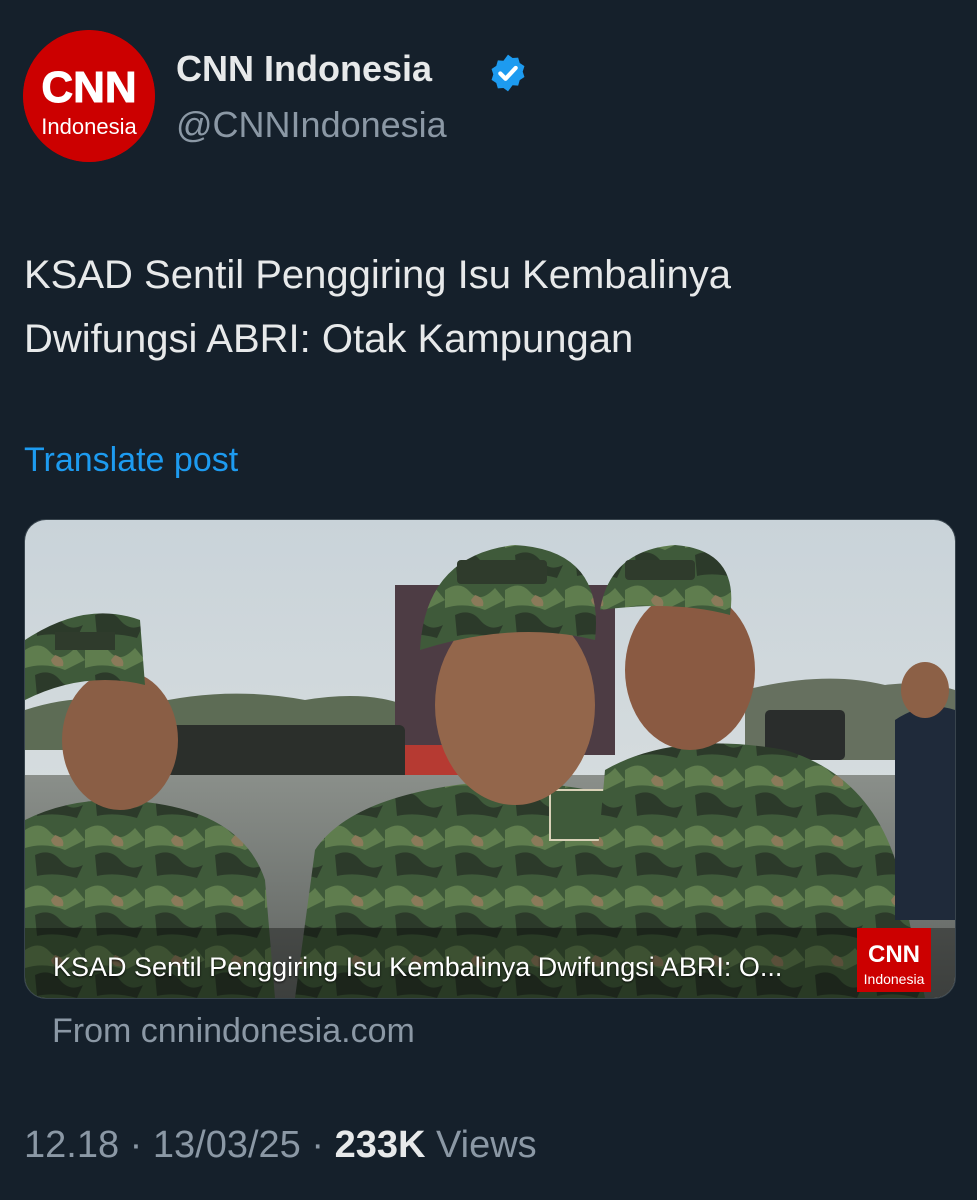 The width and height of the screenshot is (977, 1200). Describe the element at coordinates (227, 1145) in the screenshot. I see `post-date: 13/03/25` at that location.